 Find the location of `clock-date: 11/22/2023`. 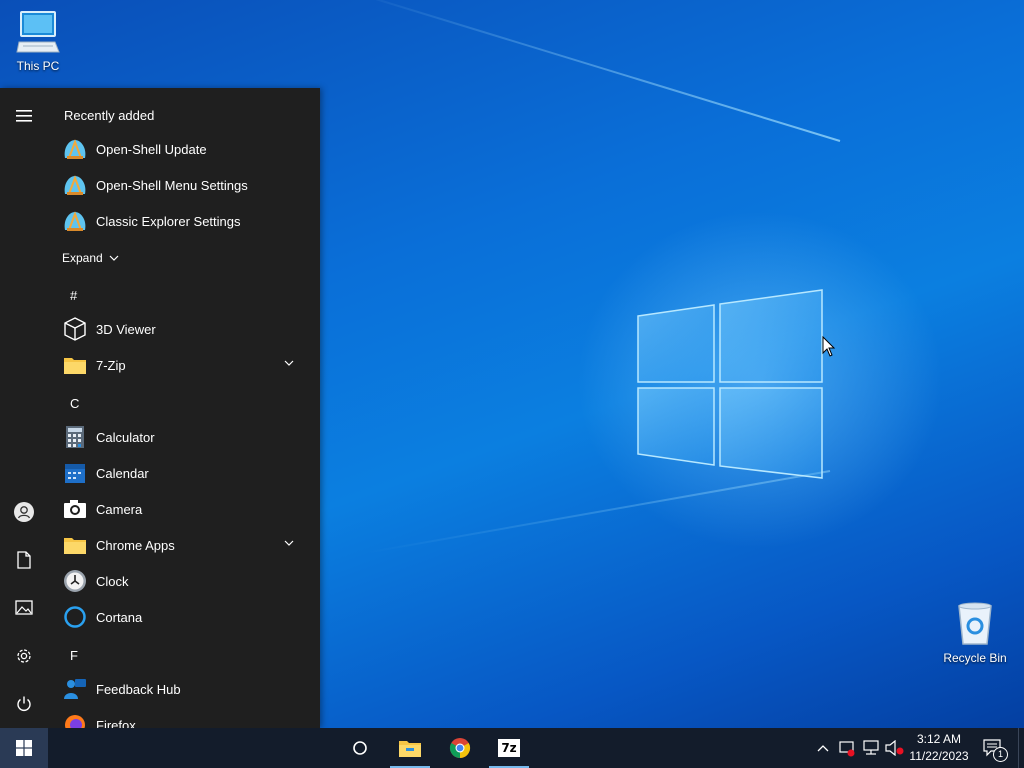

clock-date: 11/22/2023 is located at coordinates (939, 756).